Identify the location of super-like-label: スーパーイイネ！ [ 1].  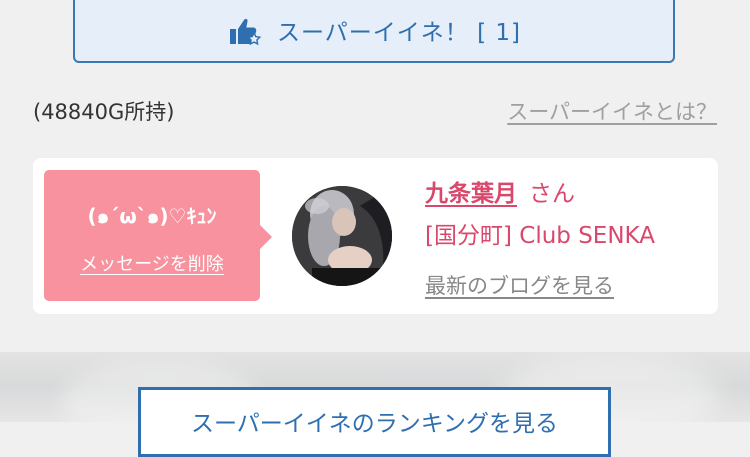
(399, 32).